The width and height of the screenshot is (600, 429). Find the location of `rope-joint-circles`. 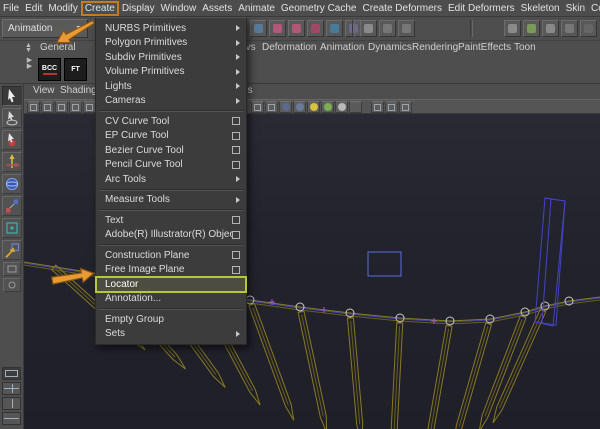

rope-joint-circles is located at coordinates (409, 310).